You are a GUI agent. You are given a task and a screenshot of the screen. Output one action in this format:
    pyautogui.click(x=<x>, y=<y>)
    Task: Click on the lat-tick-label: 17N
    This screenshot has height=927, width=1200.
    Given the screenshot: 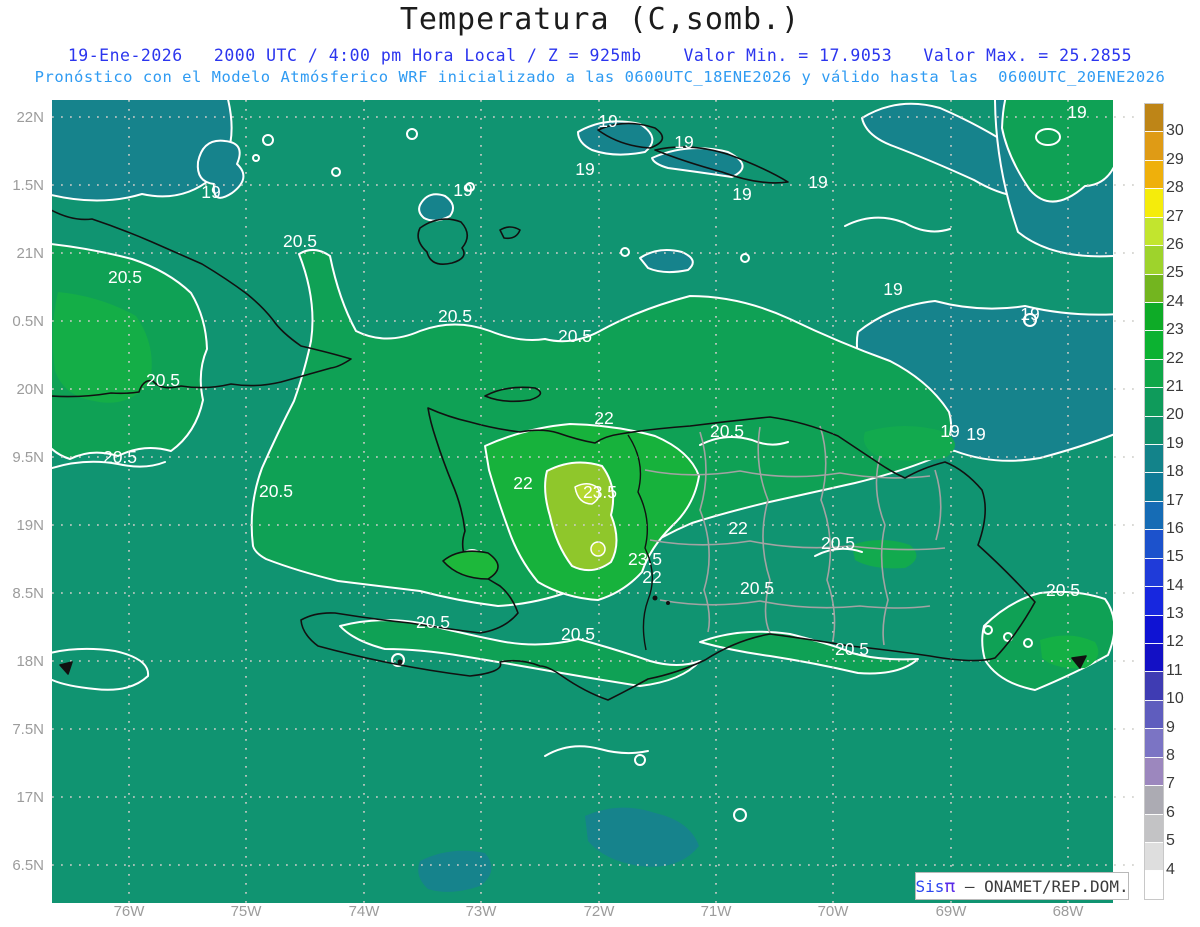 What is the action you would take?
    pyautogui.click(x=30, y=797)
    